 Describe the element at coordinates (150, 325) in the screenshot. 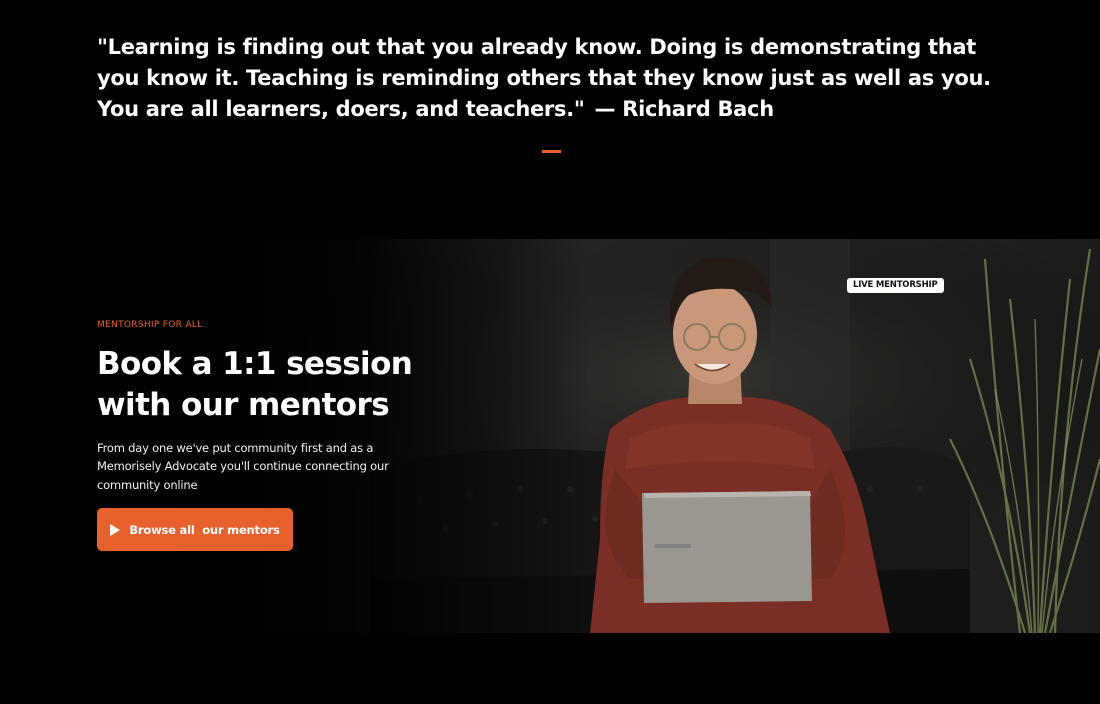

I see `section-eyebrow: MENTORSHIP FOR ALL` at that location.